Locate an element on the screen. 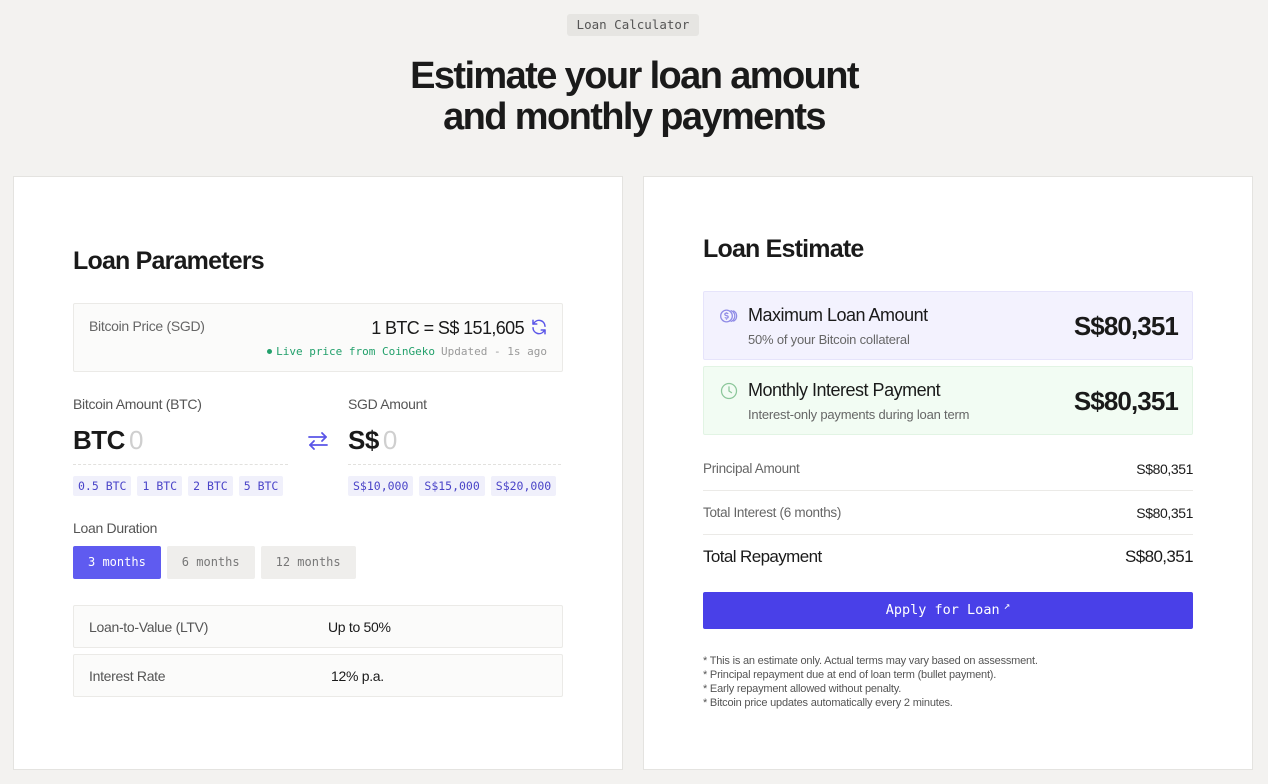 The height and width of the screenshot is (784, 1268). clock-icon is located at coordinates (729, 391).